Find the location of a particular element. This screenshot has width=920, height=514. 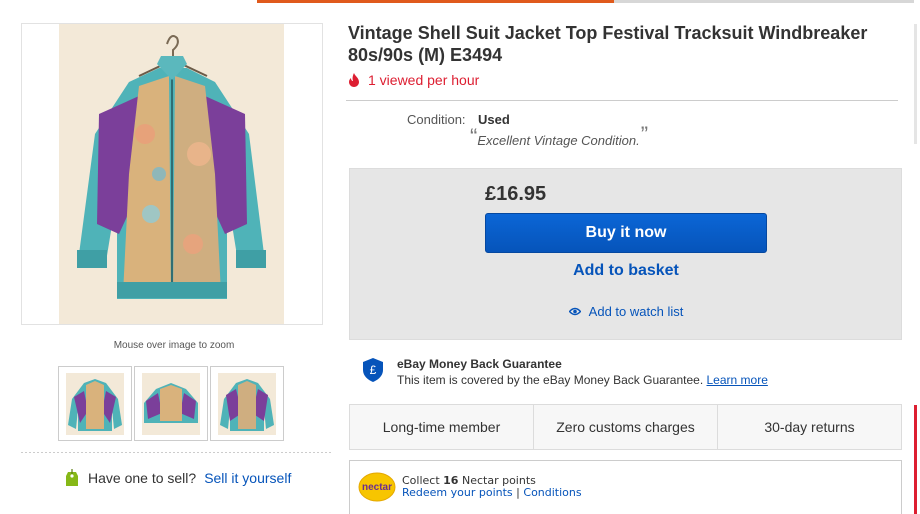

sell-row: Have one to sell? Sell it yourself is located at coordinates (177, 478).